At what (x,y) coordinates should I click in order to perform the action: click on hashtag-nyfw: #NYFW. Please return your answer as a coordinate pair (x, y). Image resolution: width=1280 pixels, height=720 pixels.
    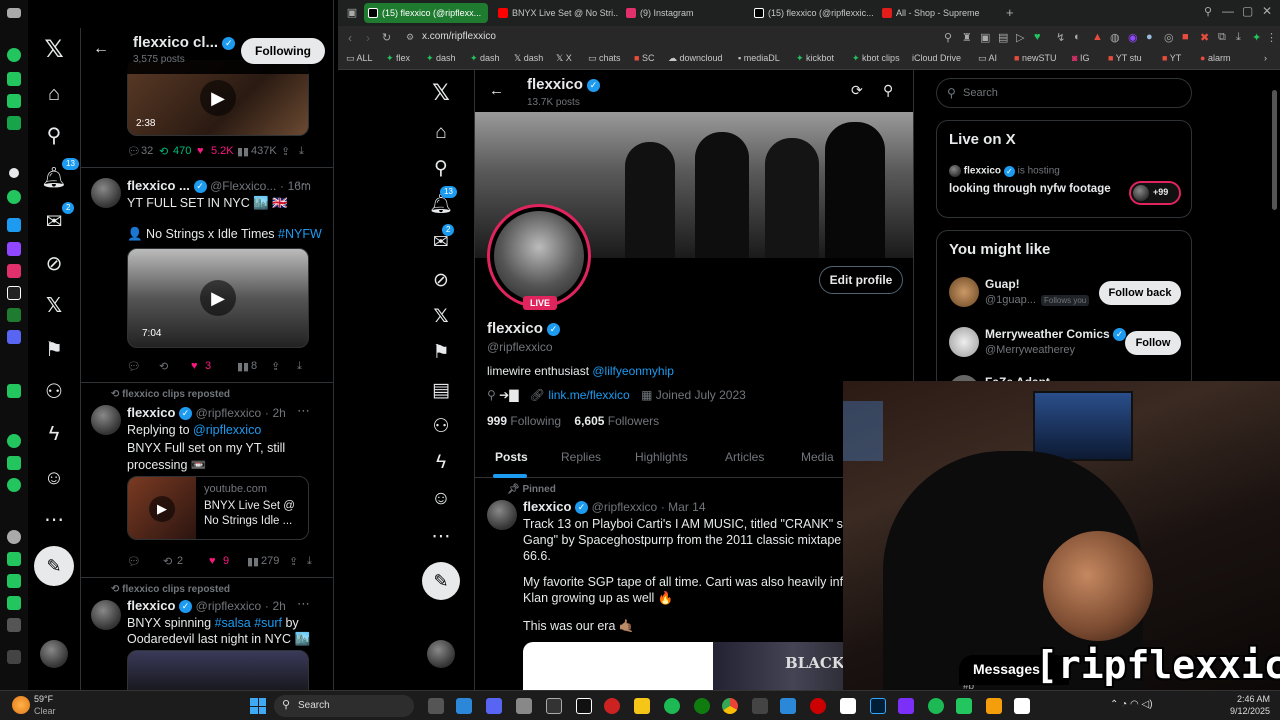
    Looking at the image, I should click on (300, 234).